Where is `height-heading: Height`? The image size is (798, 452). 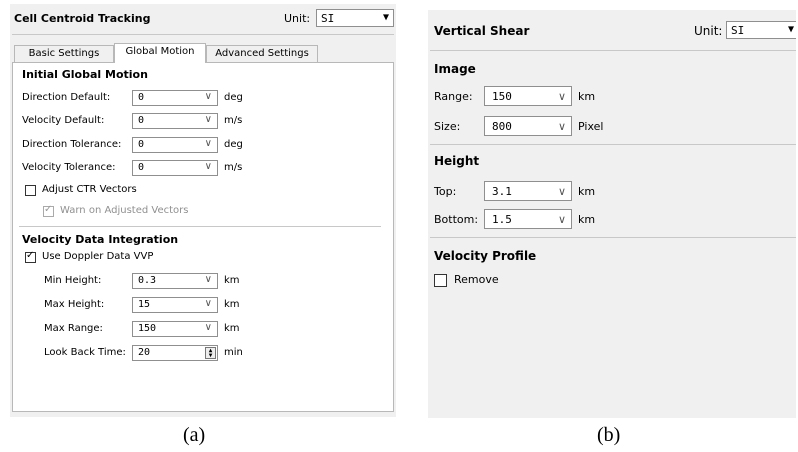 height-heading: Height is located at coordinates (457, 161).